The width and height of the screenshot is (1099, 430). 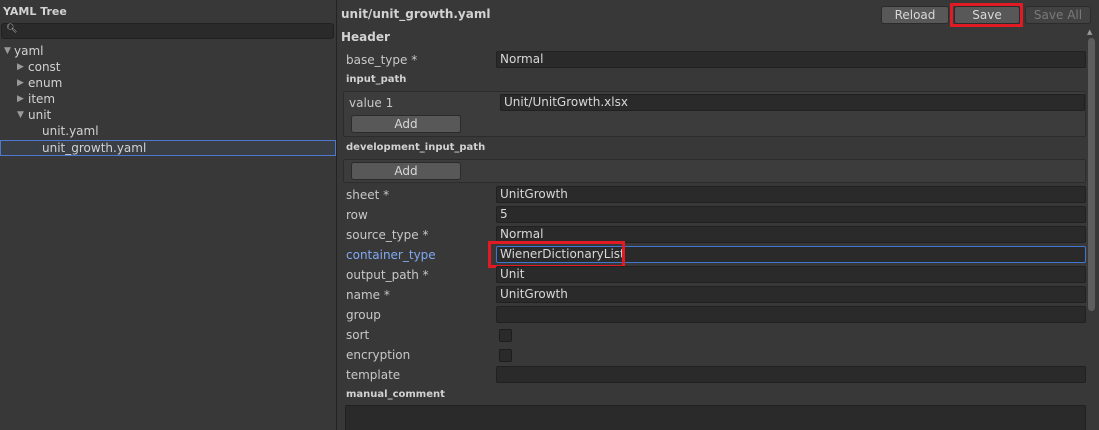 What do you see at coordinates (382, 60) in the screenshot?
I see `base-type-label: base_type *` at bounding box center [382, 60].